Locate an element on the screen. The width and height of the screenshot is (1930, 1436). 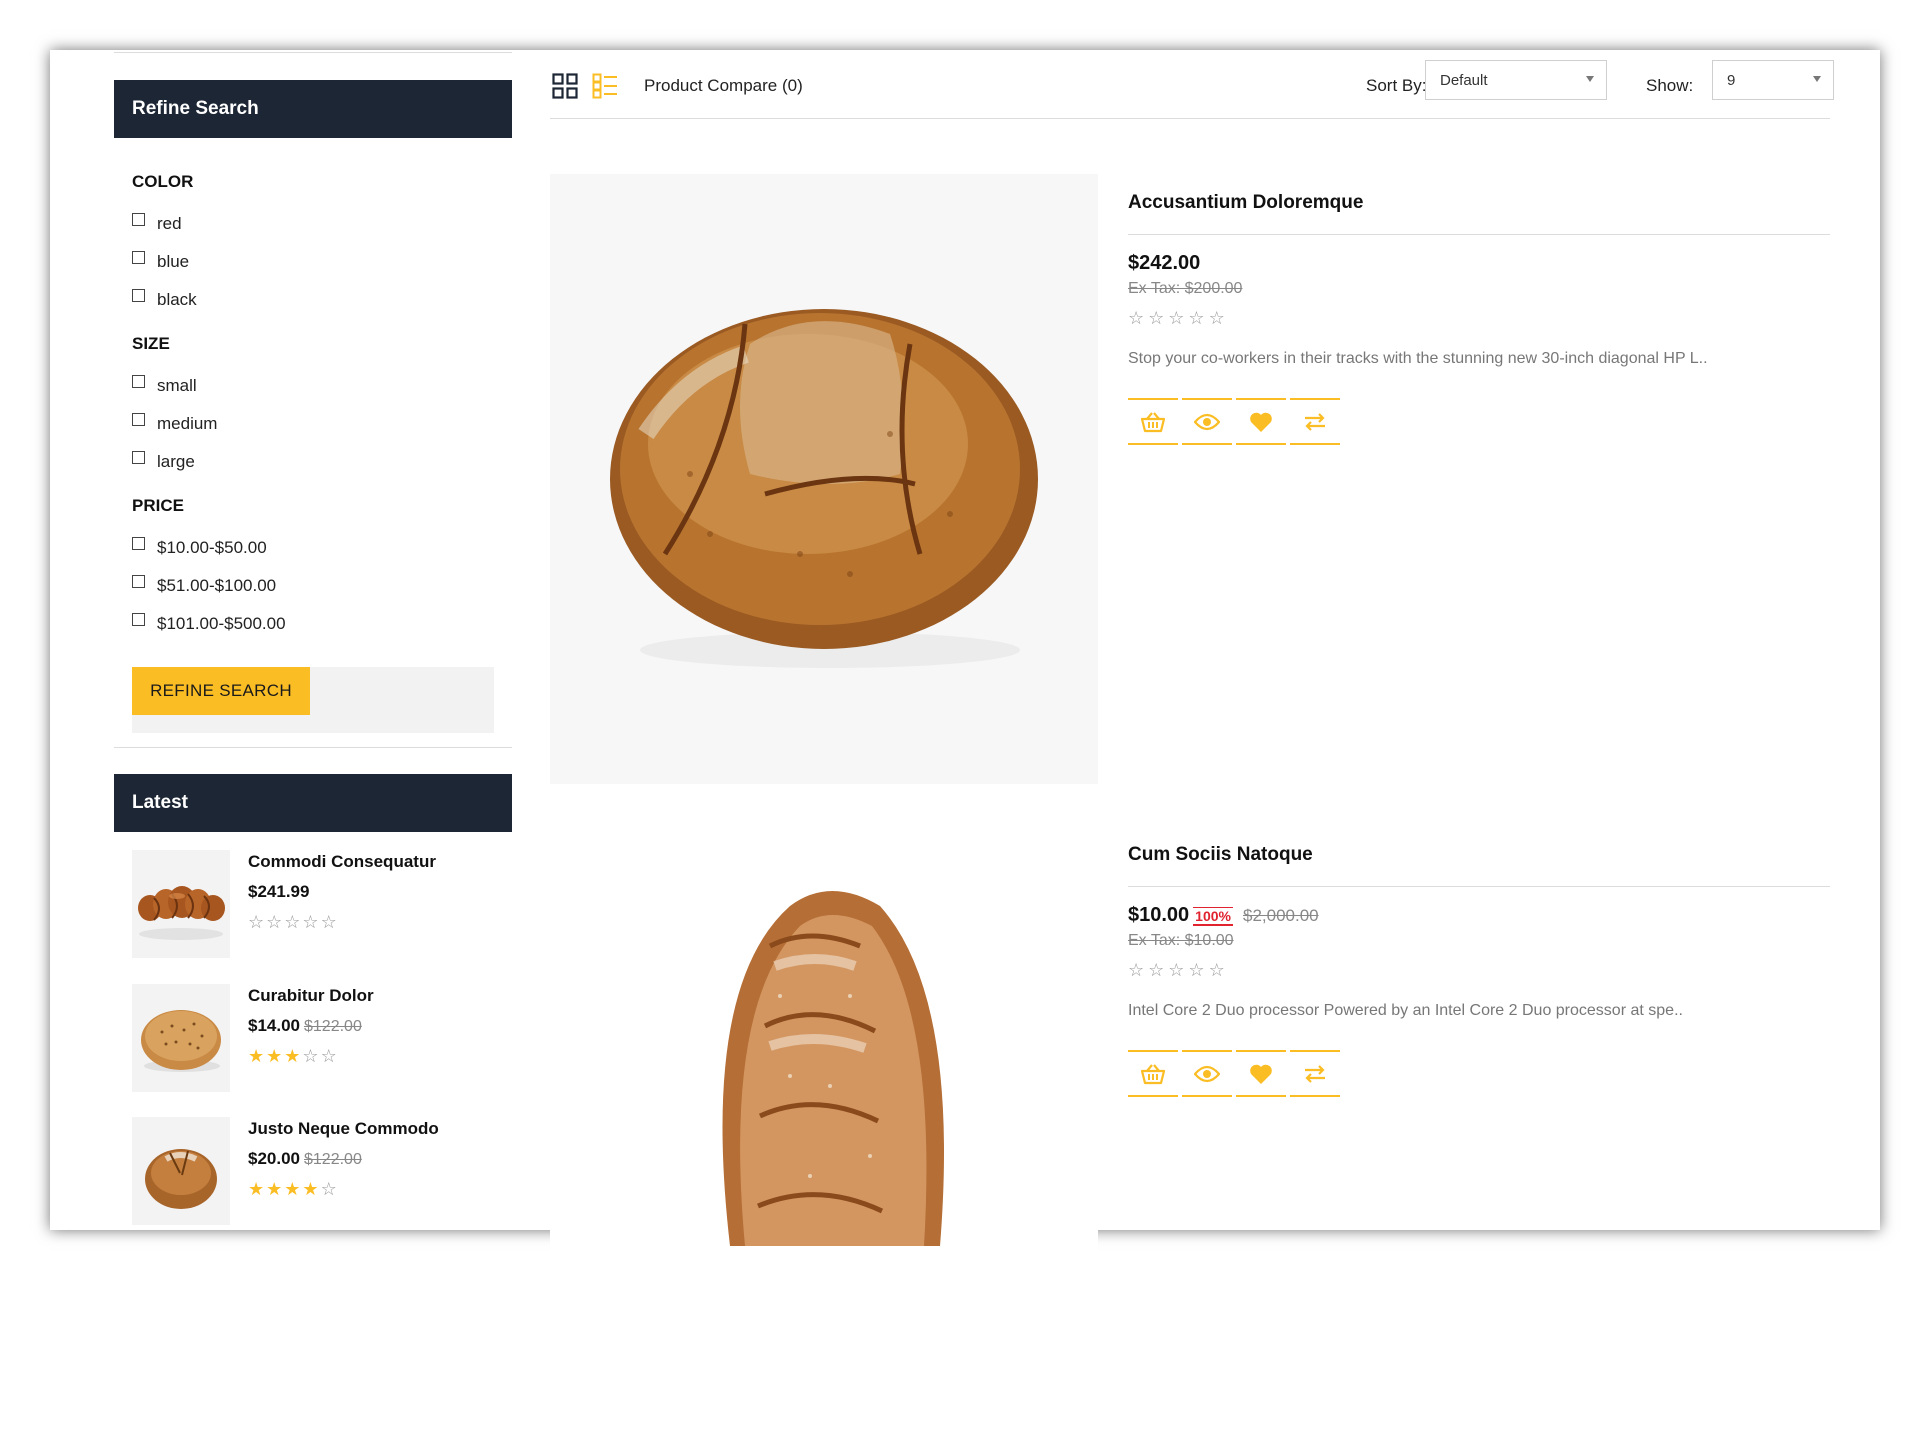
price-value: $20.00 is located at coordinates (274, 1158).